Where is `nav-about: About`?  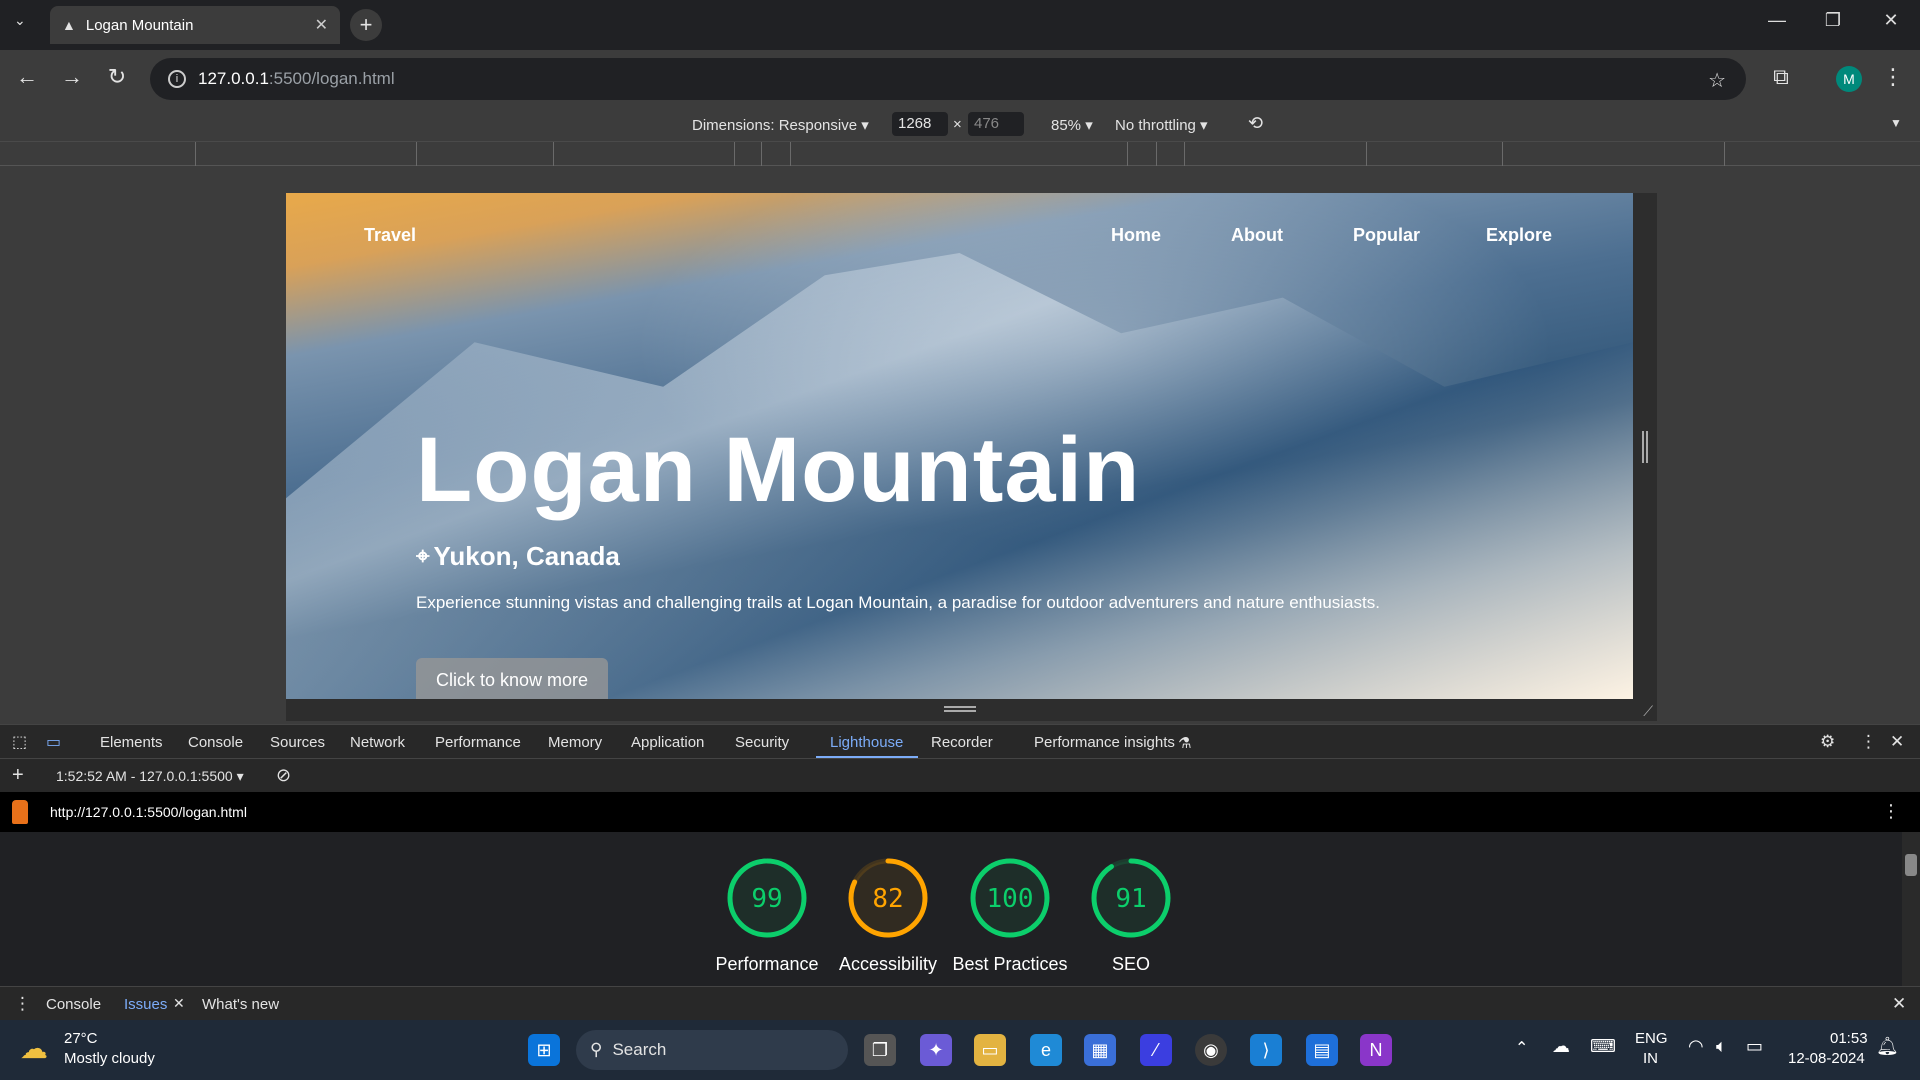
nav-about: About is located at coordinates (1257, 235).